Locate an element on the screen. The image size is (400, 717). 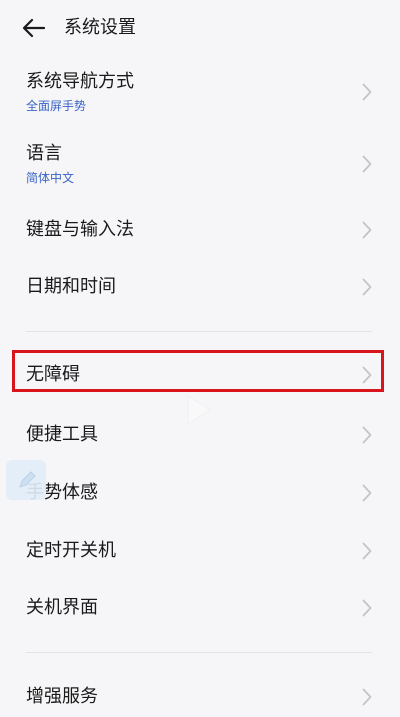
settings-item-scheduled-power: 定时开关机 is located at coordinates (200, 551).